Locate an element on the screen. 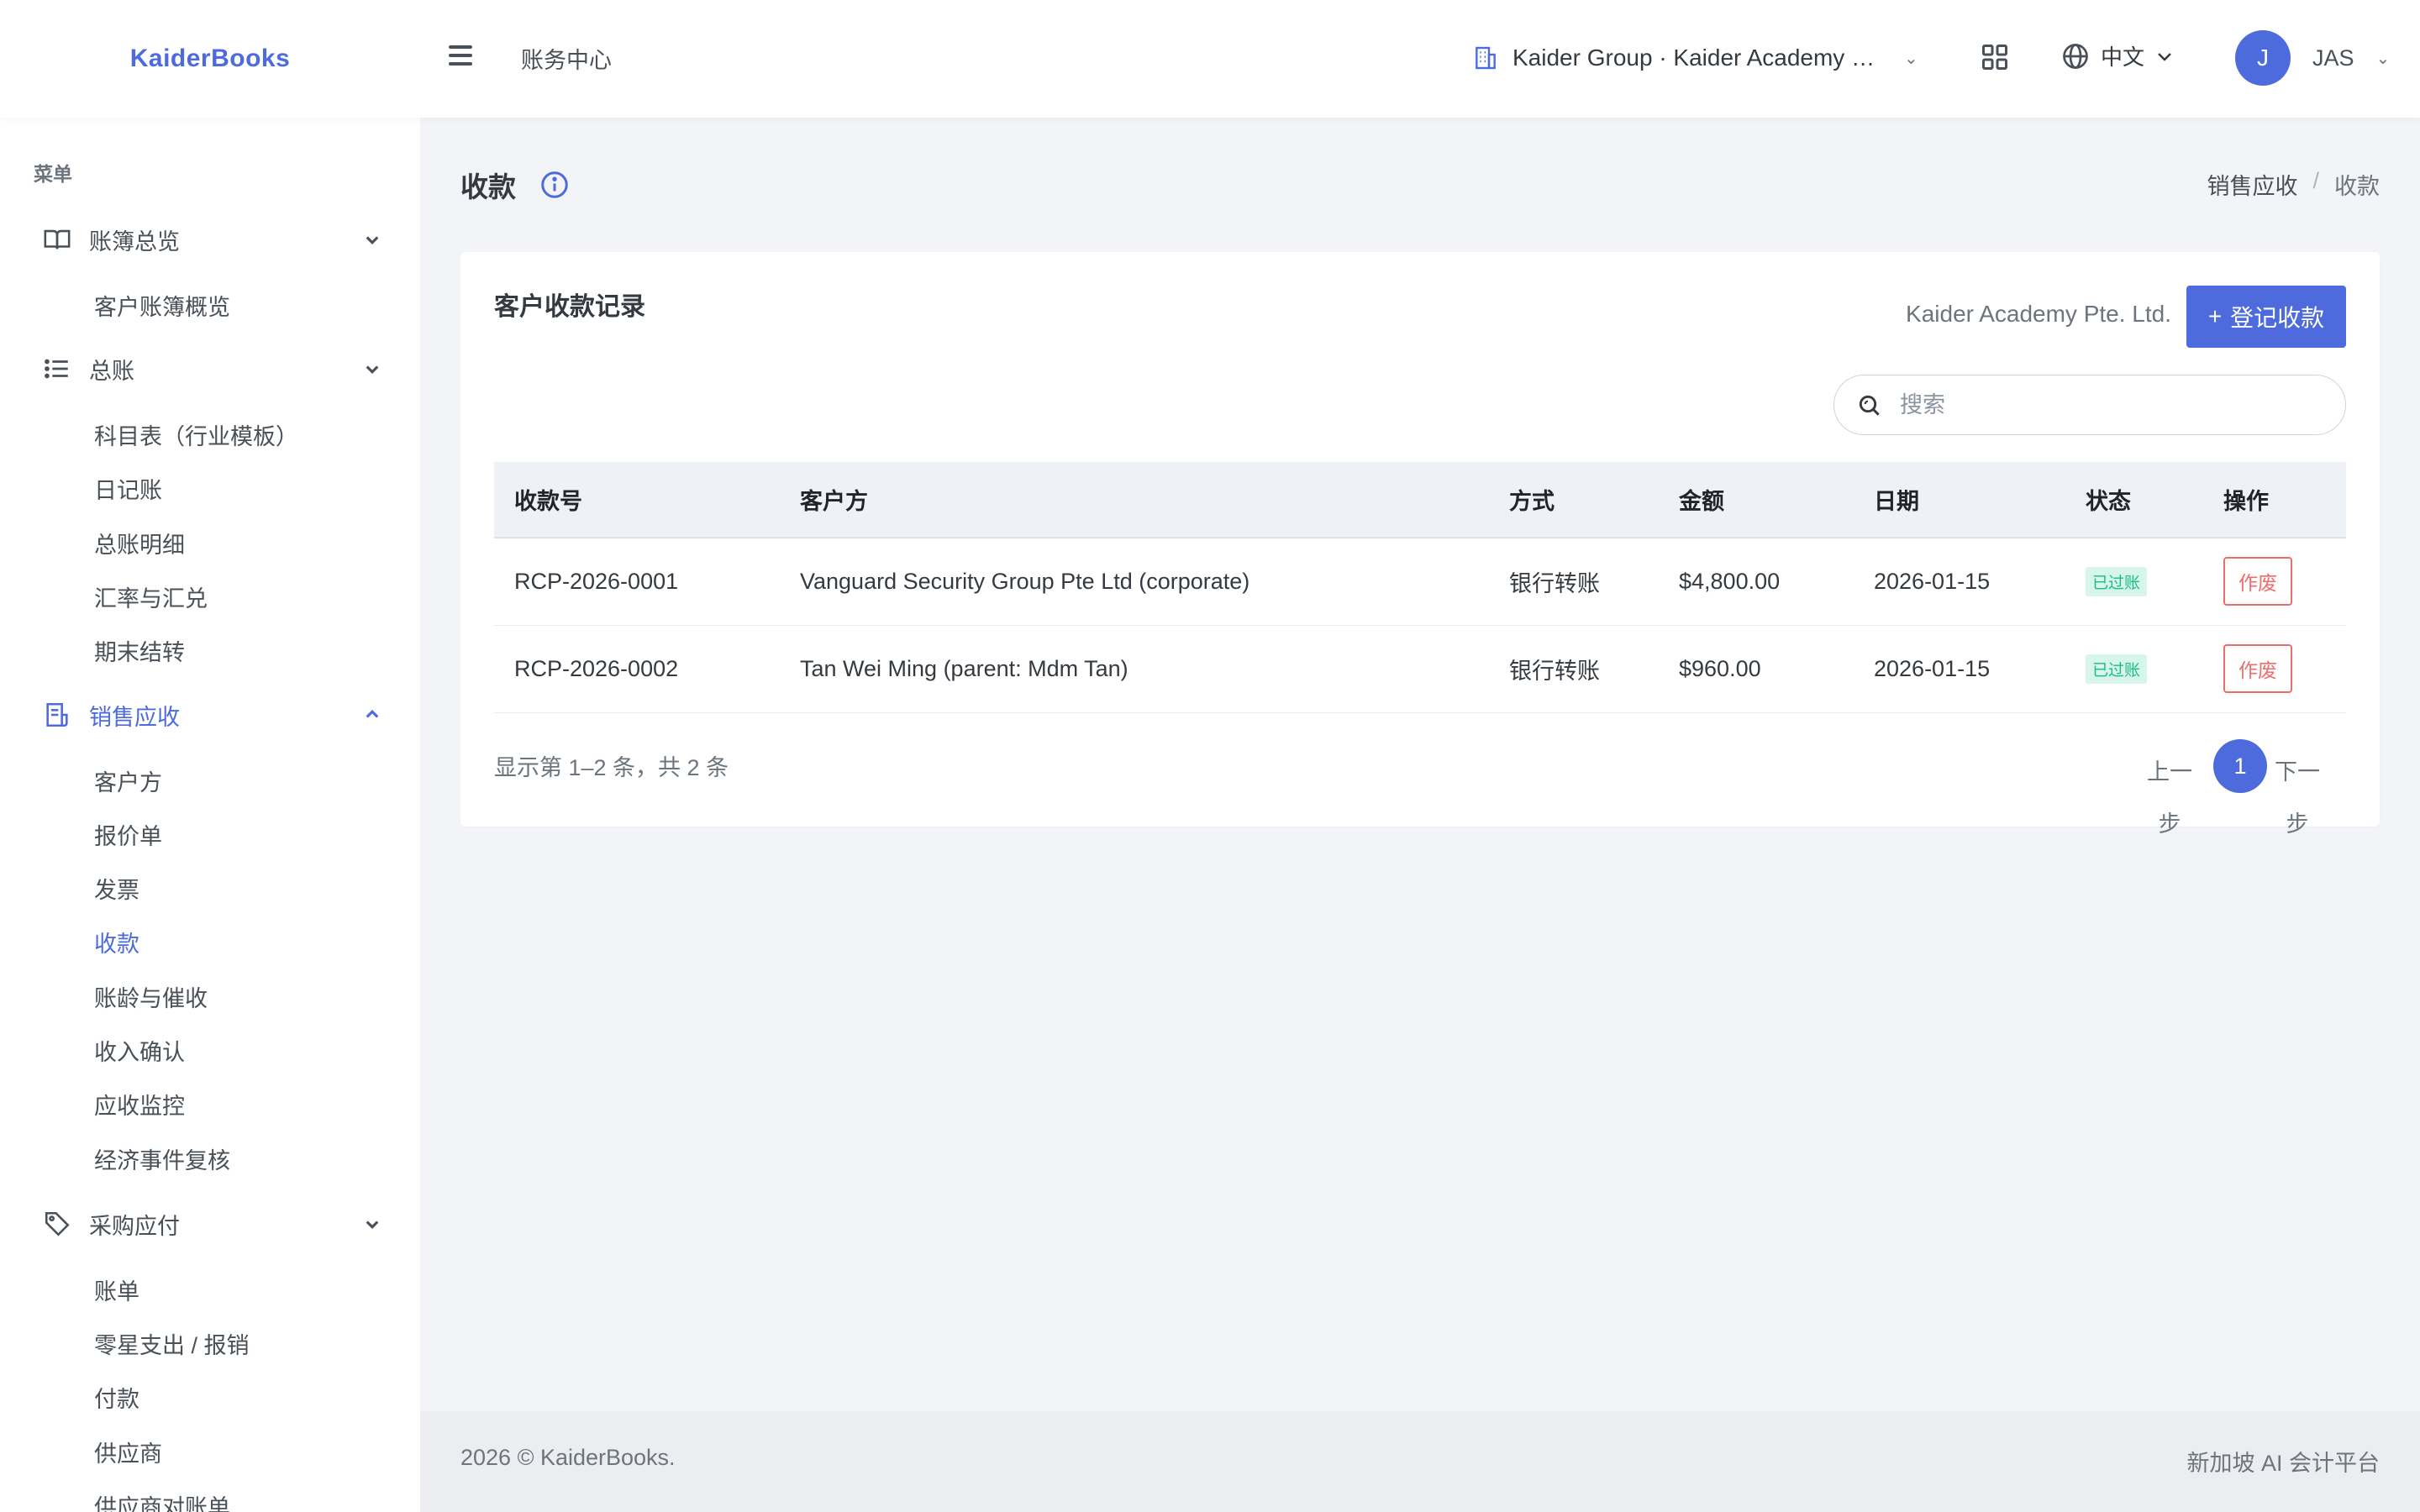 Image resolution: width=2420 pixels, height=1512 pixels. column-header-actions: 操作 is located at coordinates (2274, 500).